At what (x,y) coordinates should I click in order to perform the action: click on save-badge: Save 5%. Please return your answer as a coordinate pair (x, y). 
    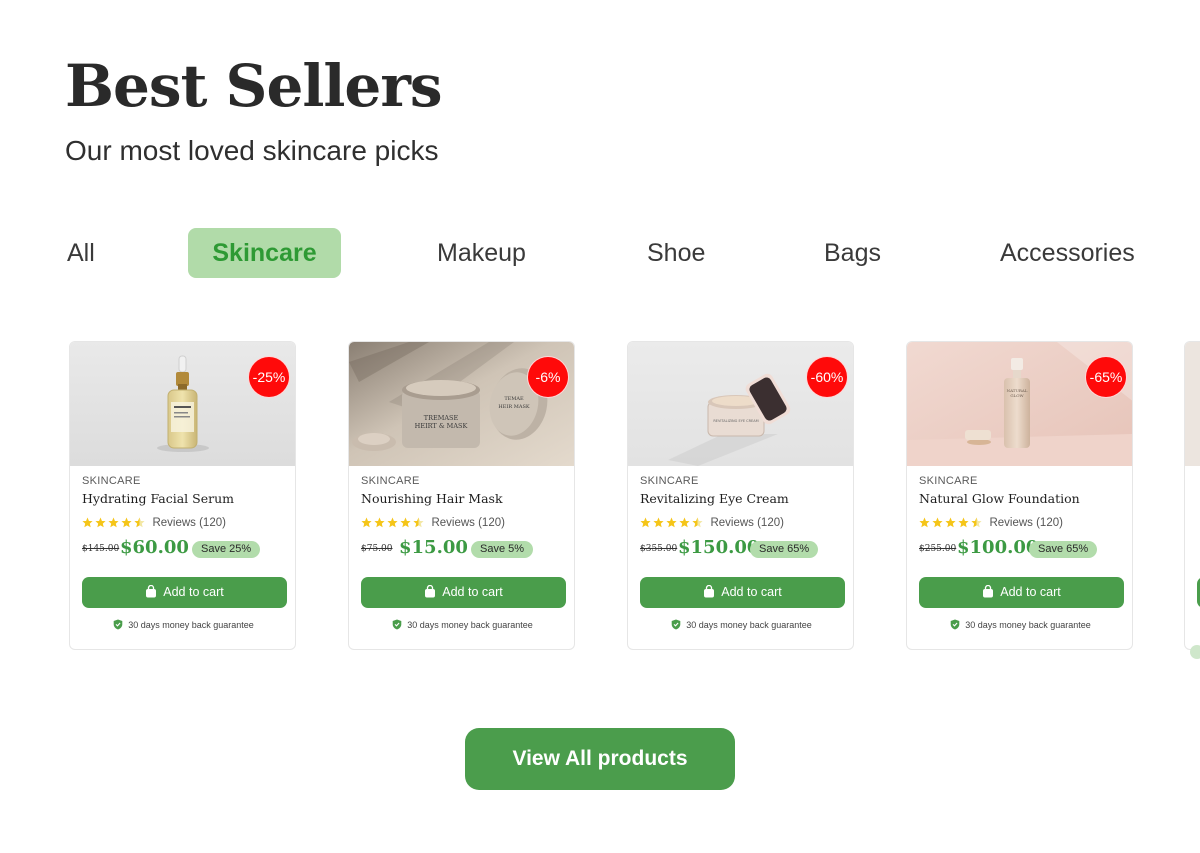
    Looking at the image, I should click on (502, 549).